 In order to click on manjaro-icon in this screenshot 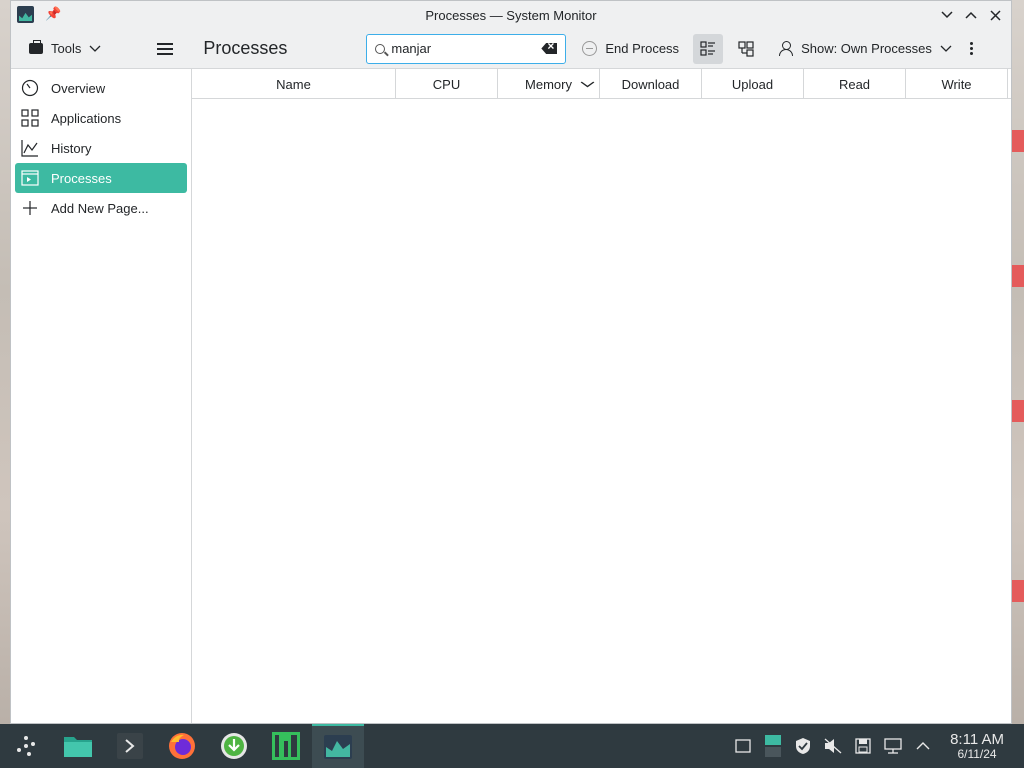, I will do `click(286, 746)`.